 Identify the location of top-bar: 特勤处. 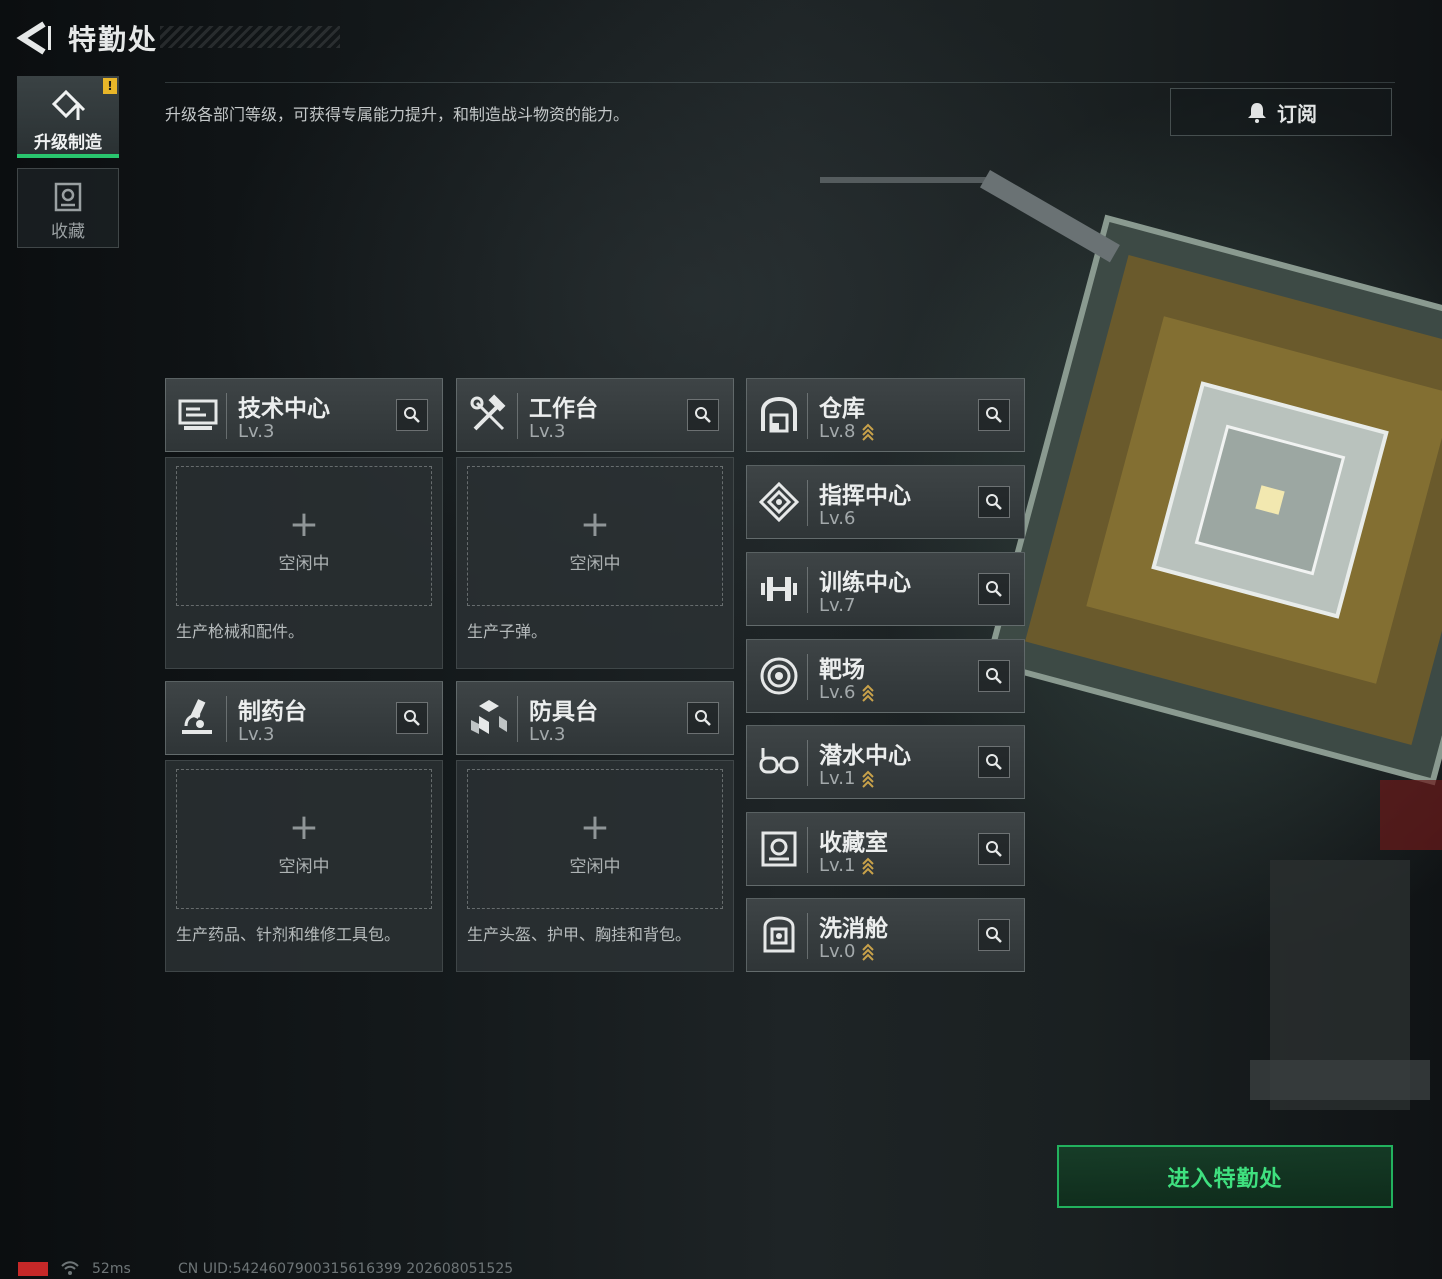
(721, 39).